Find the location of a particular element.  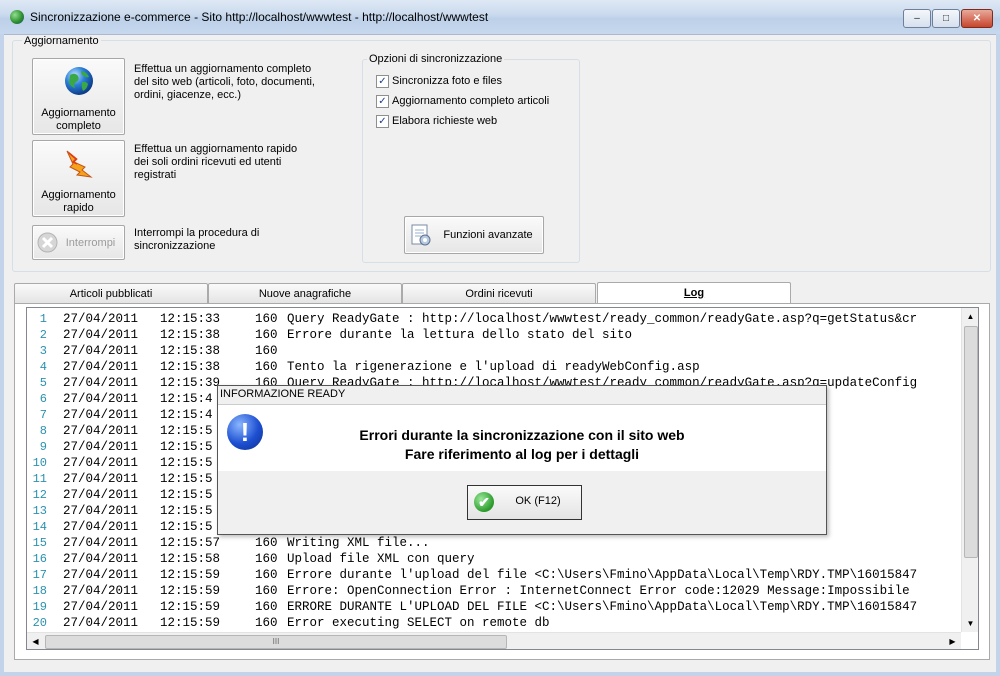

line-number: 17 is located at coordinates (39, 575).